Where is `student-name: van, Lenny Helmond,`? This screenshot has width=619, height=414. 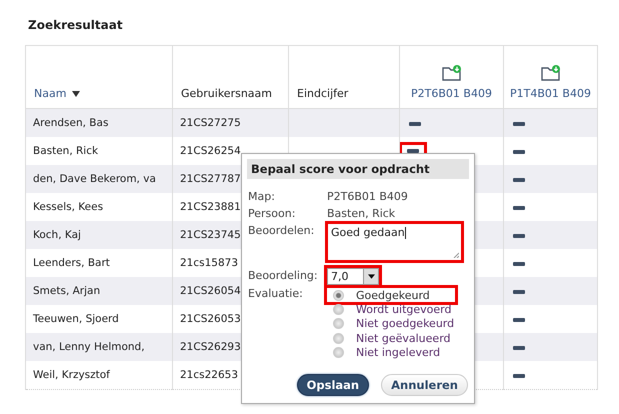 student-name: van, Lenny Helmond, is located at coordinates (89, 347).